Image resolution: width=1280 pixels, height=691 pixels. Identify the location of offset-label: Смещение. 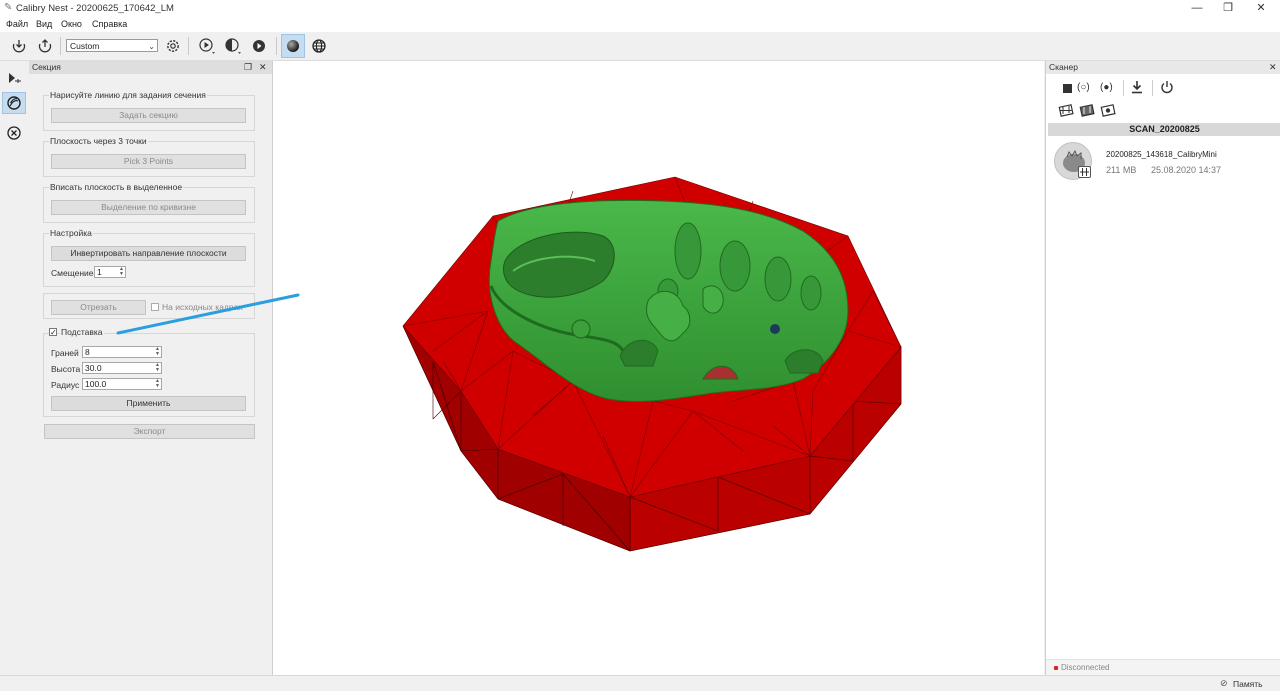
(72, 273).